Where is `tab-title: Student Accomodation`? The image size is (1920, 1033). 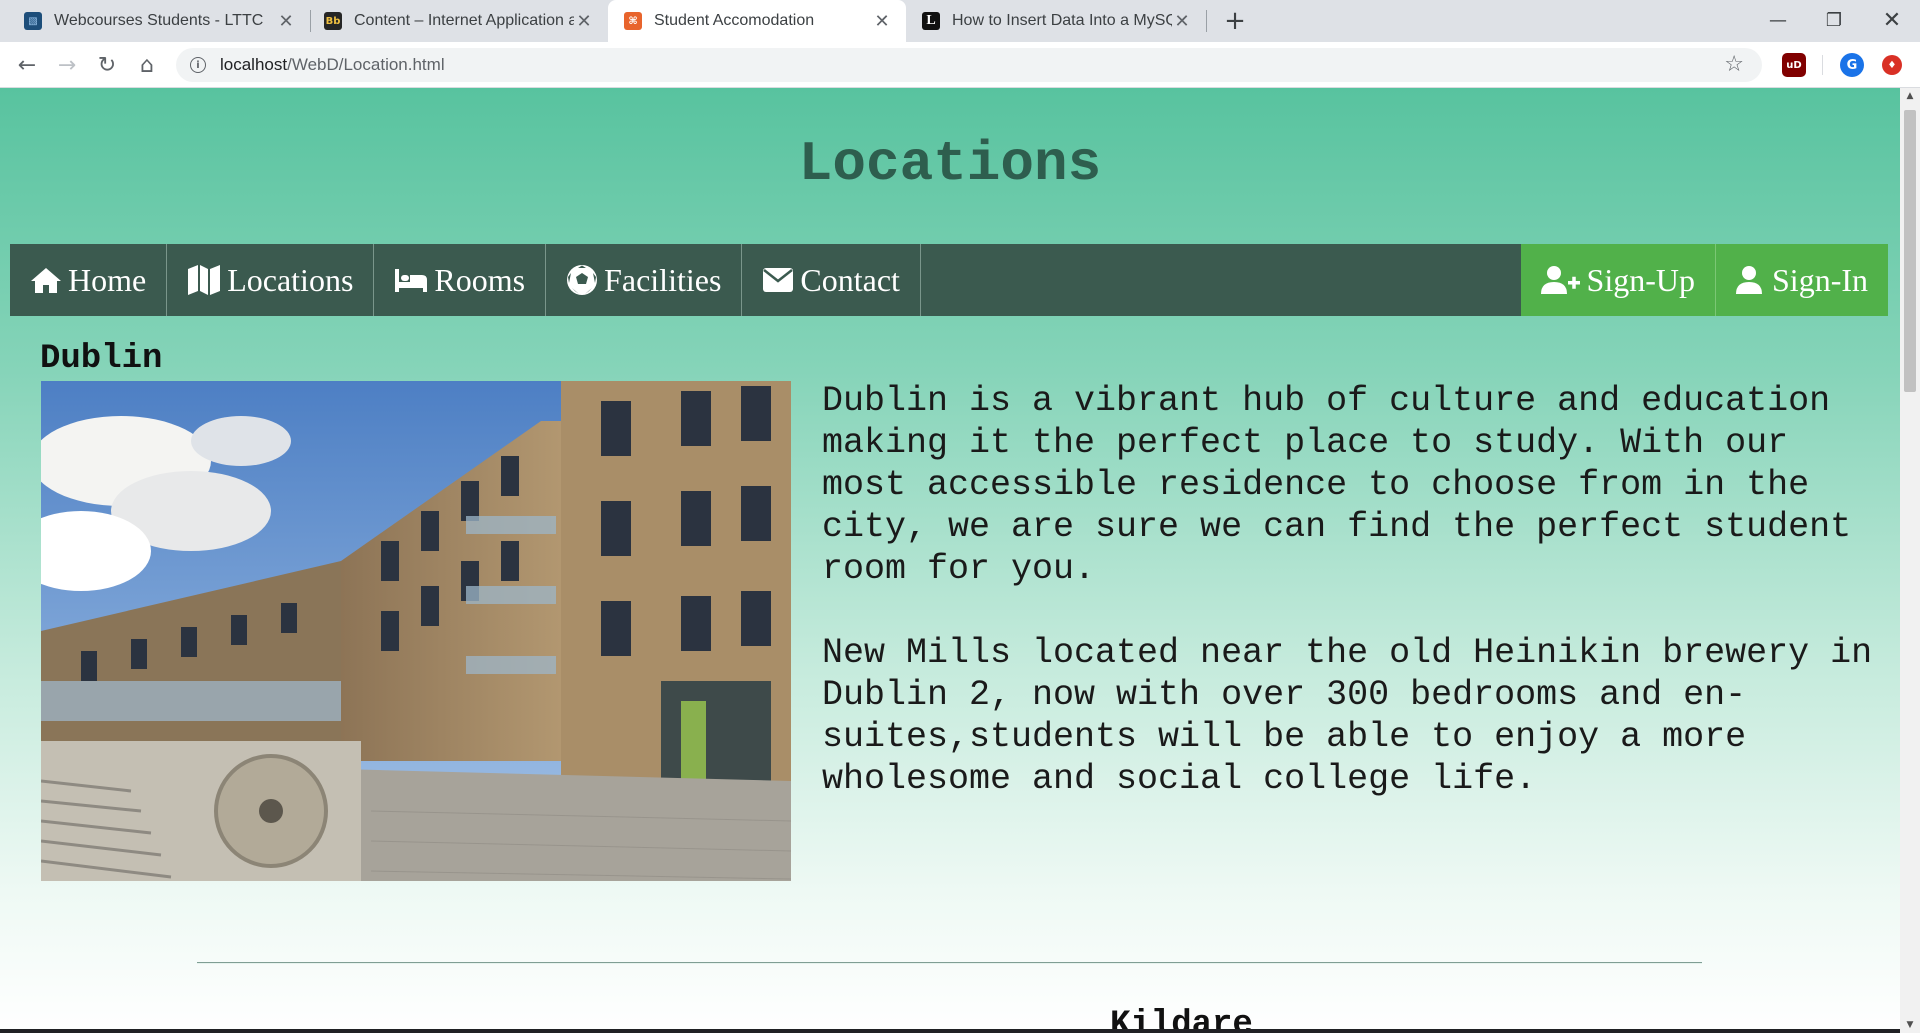
tab-title: Student Accomodation is located at coordinates (734, 20).